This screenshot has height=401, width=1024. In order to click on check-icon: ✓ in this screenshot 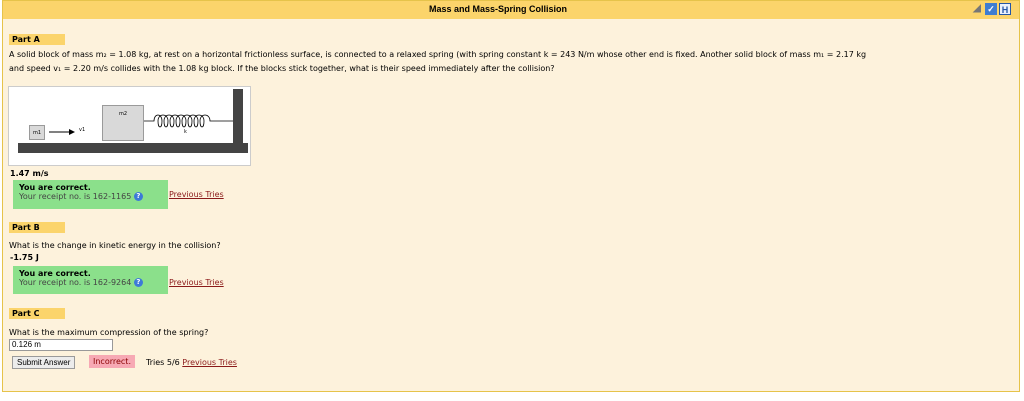, I will do `click(991, 9)`.